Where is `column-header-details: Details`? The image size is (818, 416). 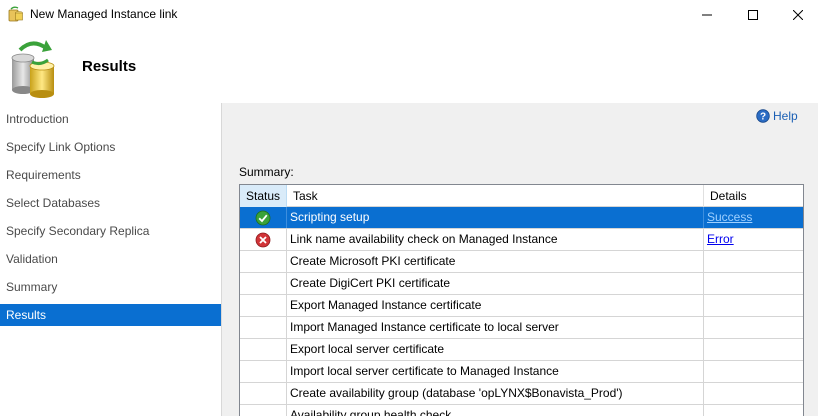
column-header-details: Details is located at coordinates (753, 196).